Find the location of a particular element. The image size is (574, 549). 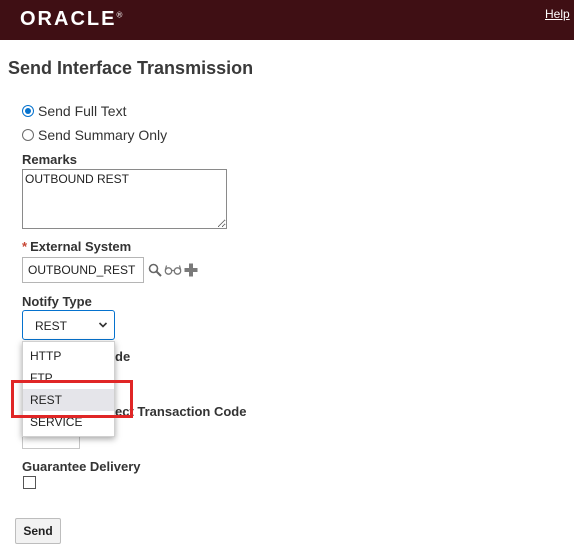

obscured-transaction-code-label: ect Transaction Code is located at coordinates (181, 411).